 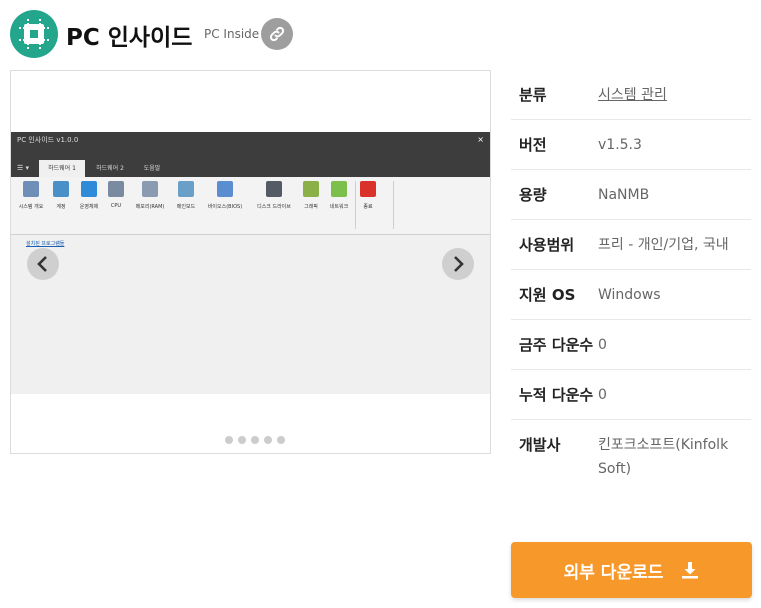 I want to click on screenshot-close-icon: ×, so click(x=480, y=139).